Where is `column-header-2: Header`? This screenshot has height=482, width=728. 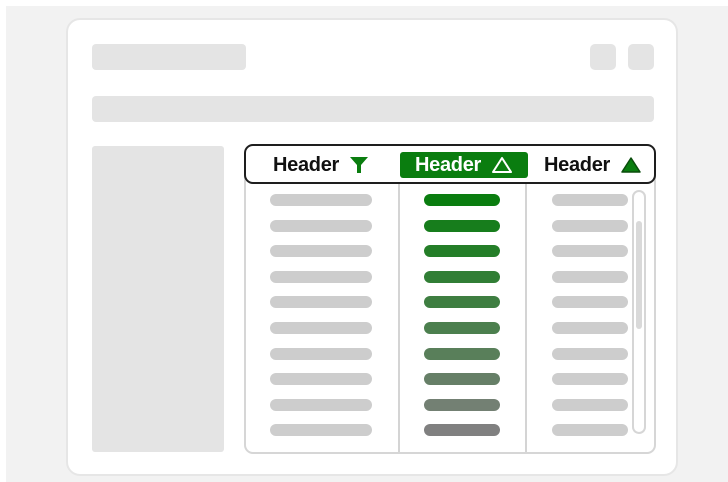
column-header-2: Header is located at coordinates (464, 165).